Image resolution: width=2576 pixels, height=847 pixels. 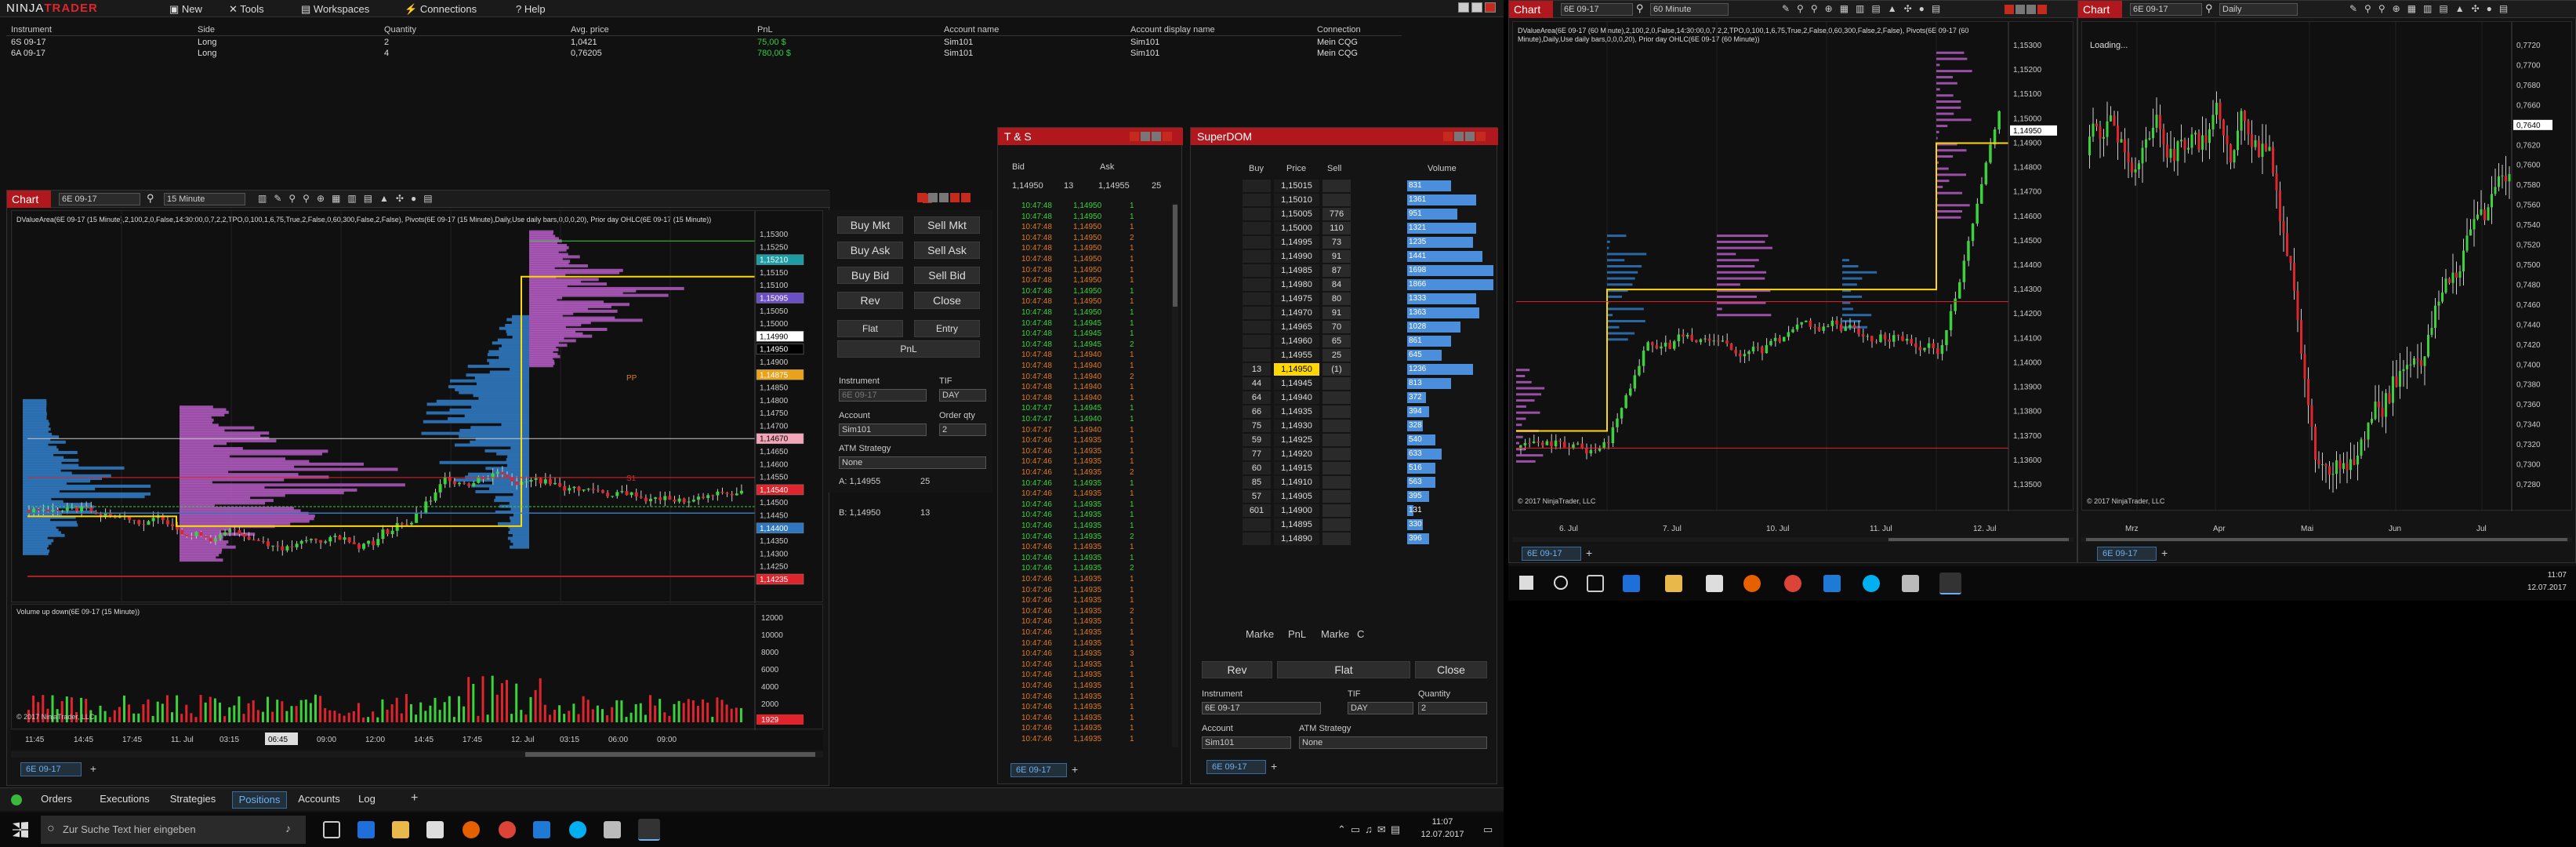 I want to click on dom-cell: 1,14925, so click(x=1297, y=440).